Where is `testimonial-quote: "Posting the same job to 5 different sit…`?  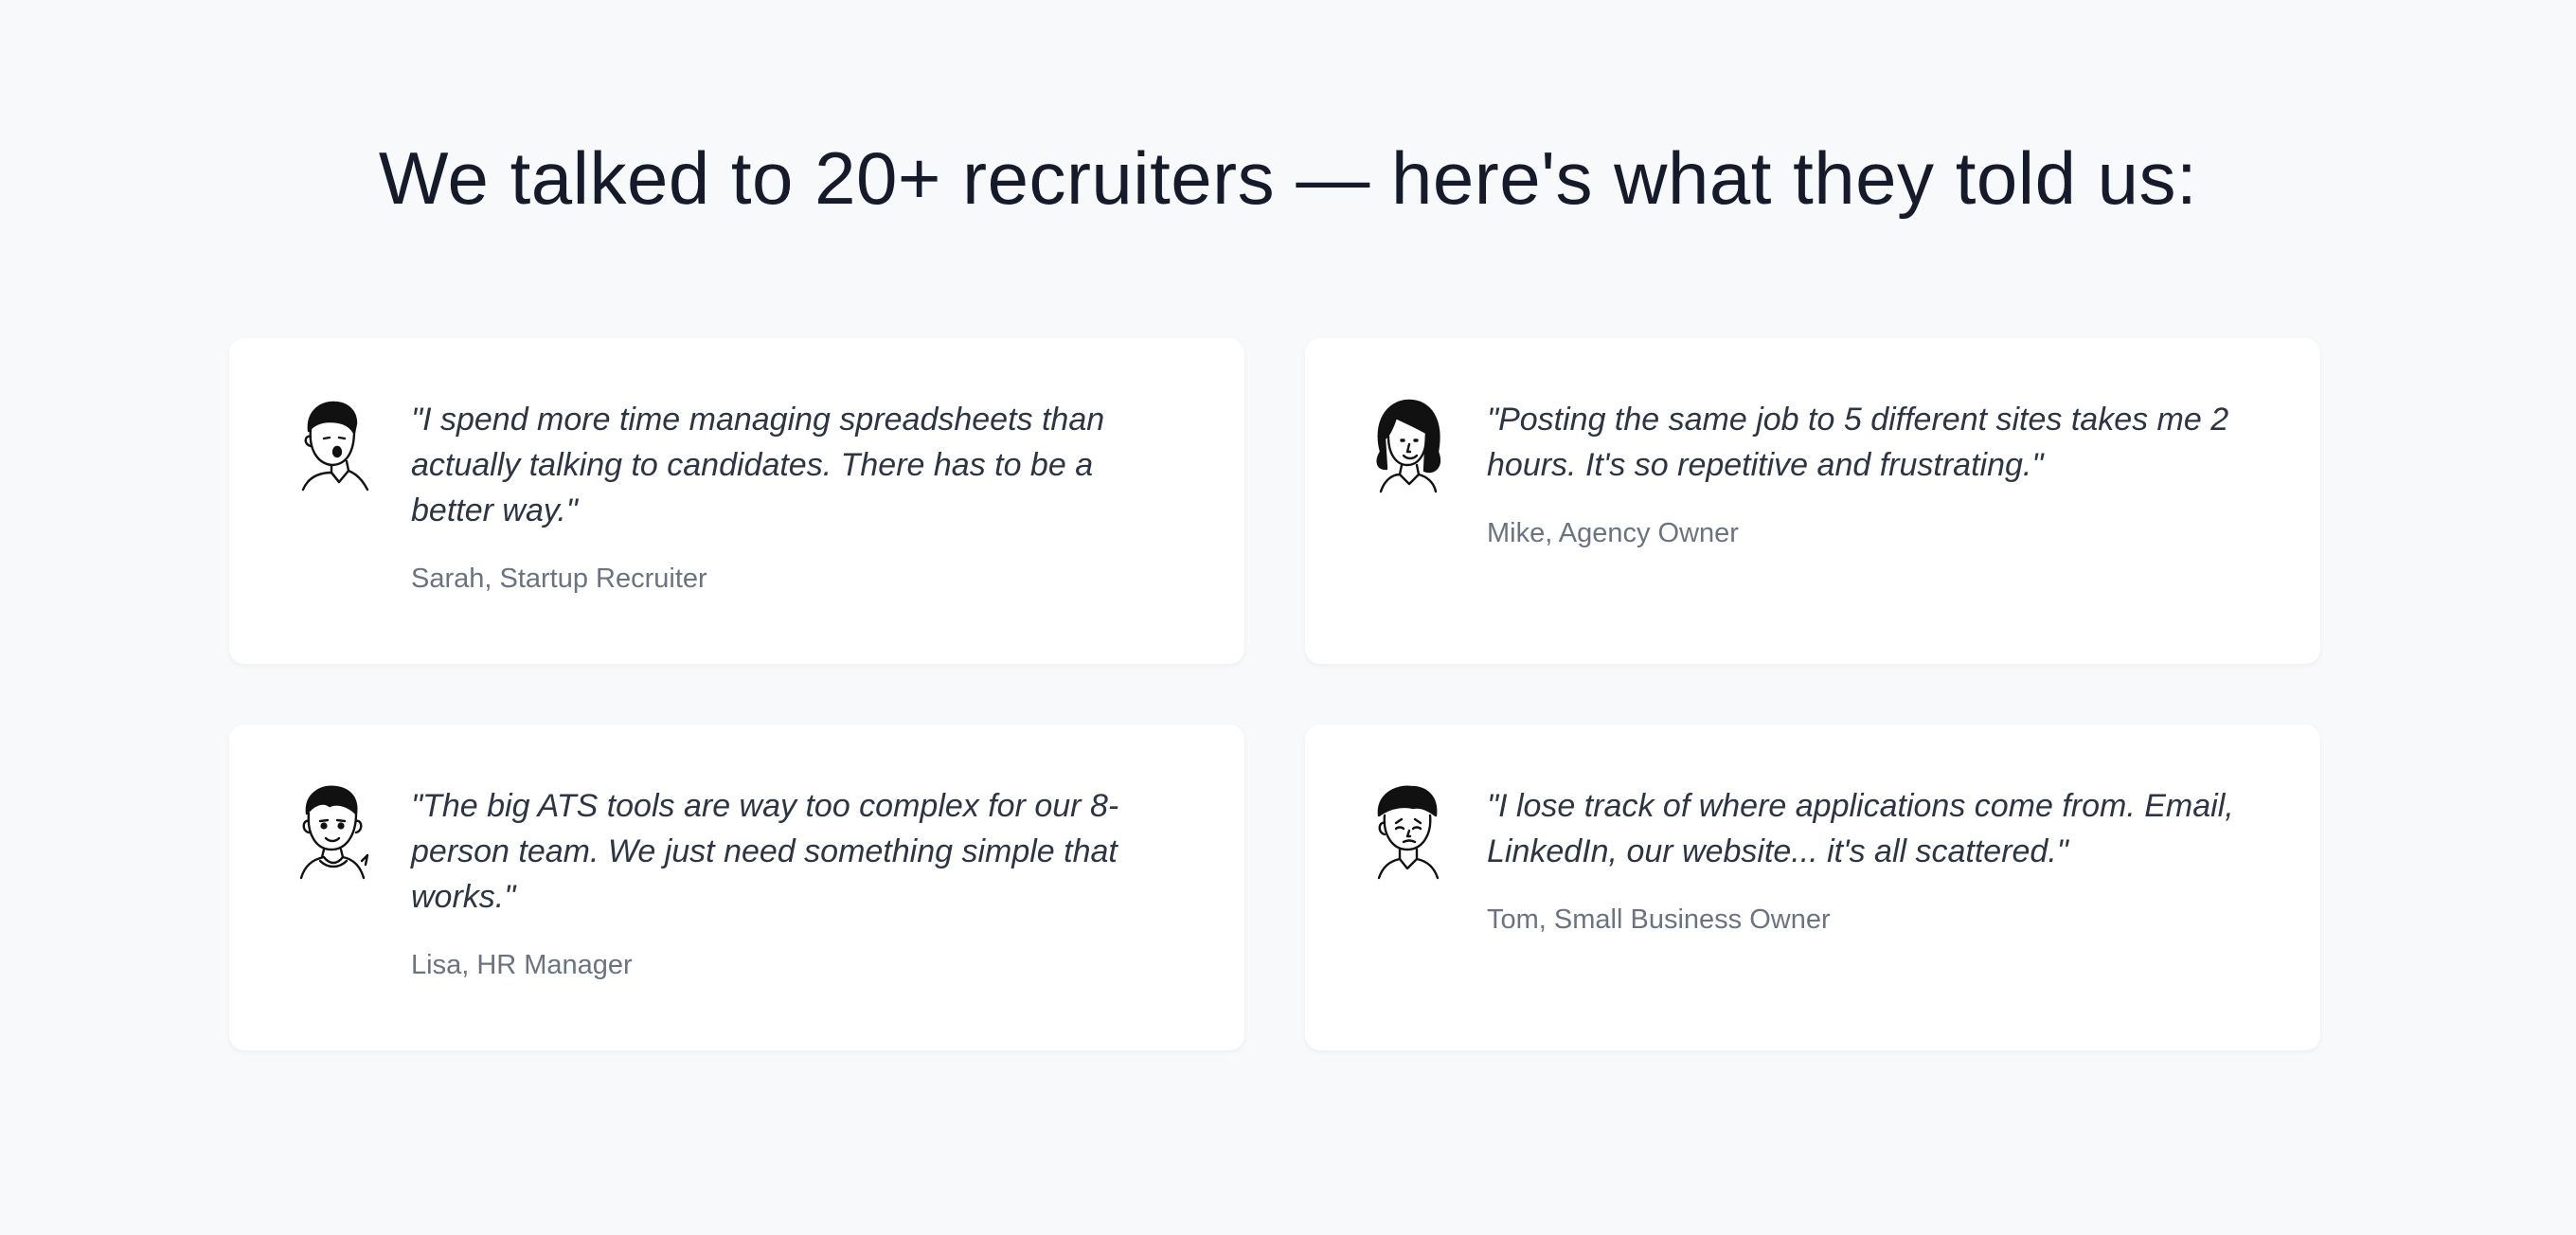 testimonial-quote: "Posting the same job to 5 different sit… is located at coordinates (1858, 443).